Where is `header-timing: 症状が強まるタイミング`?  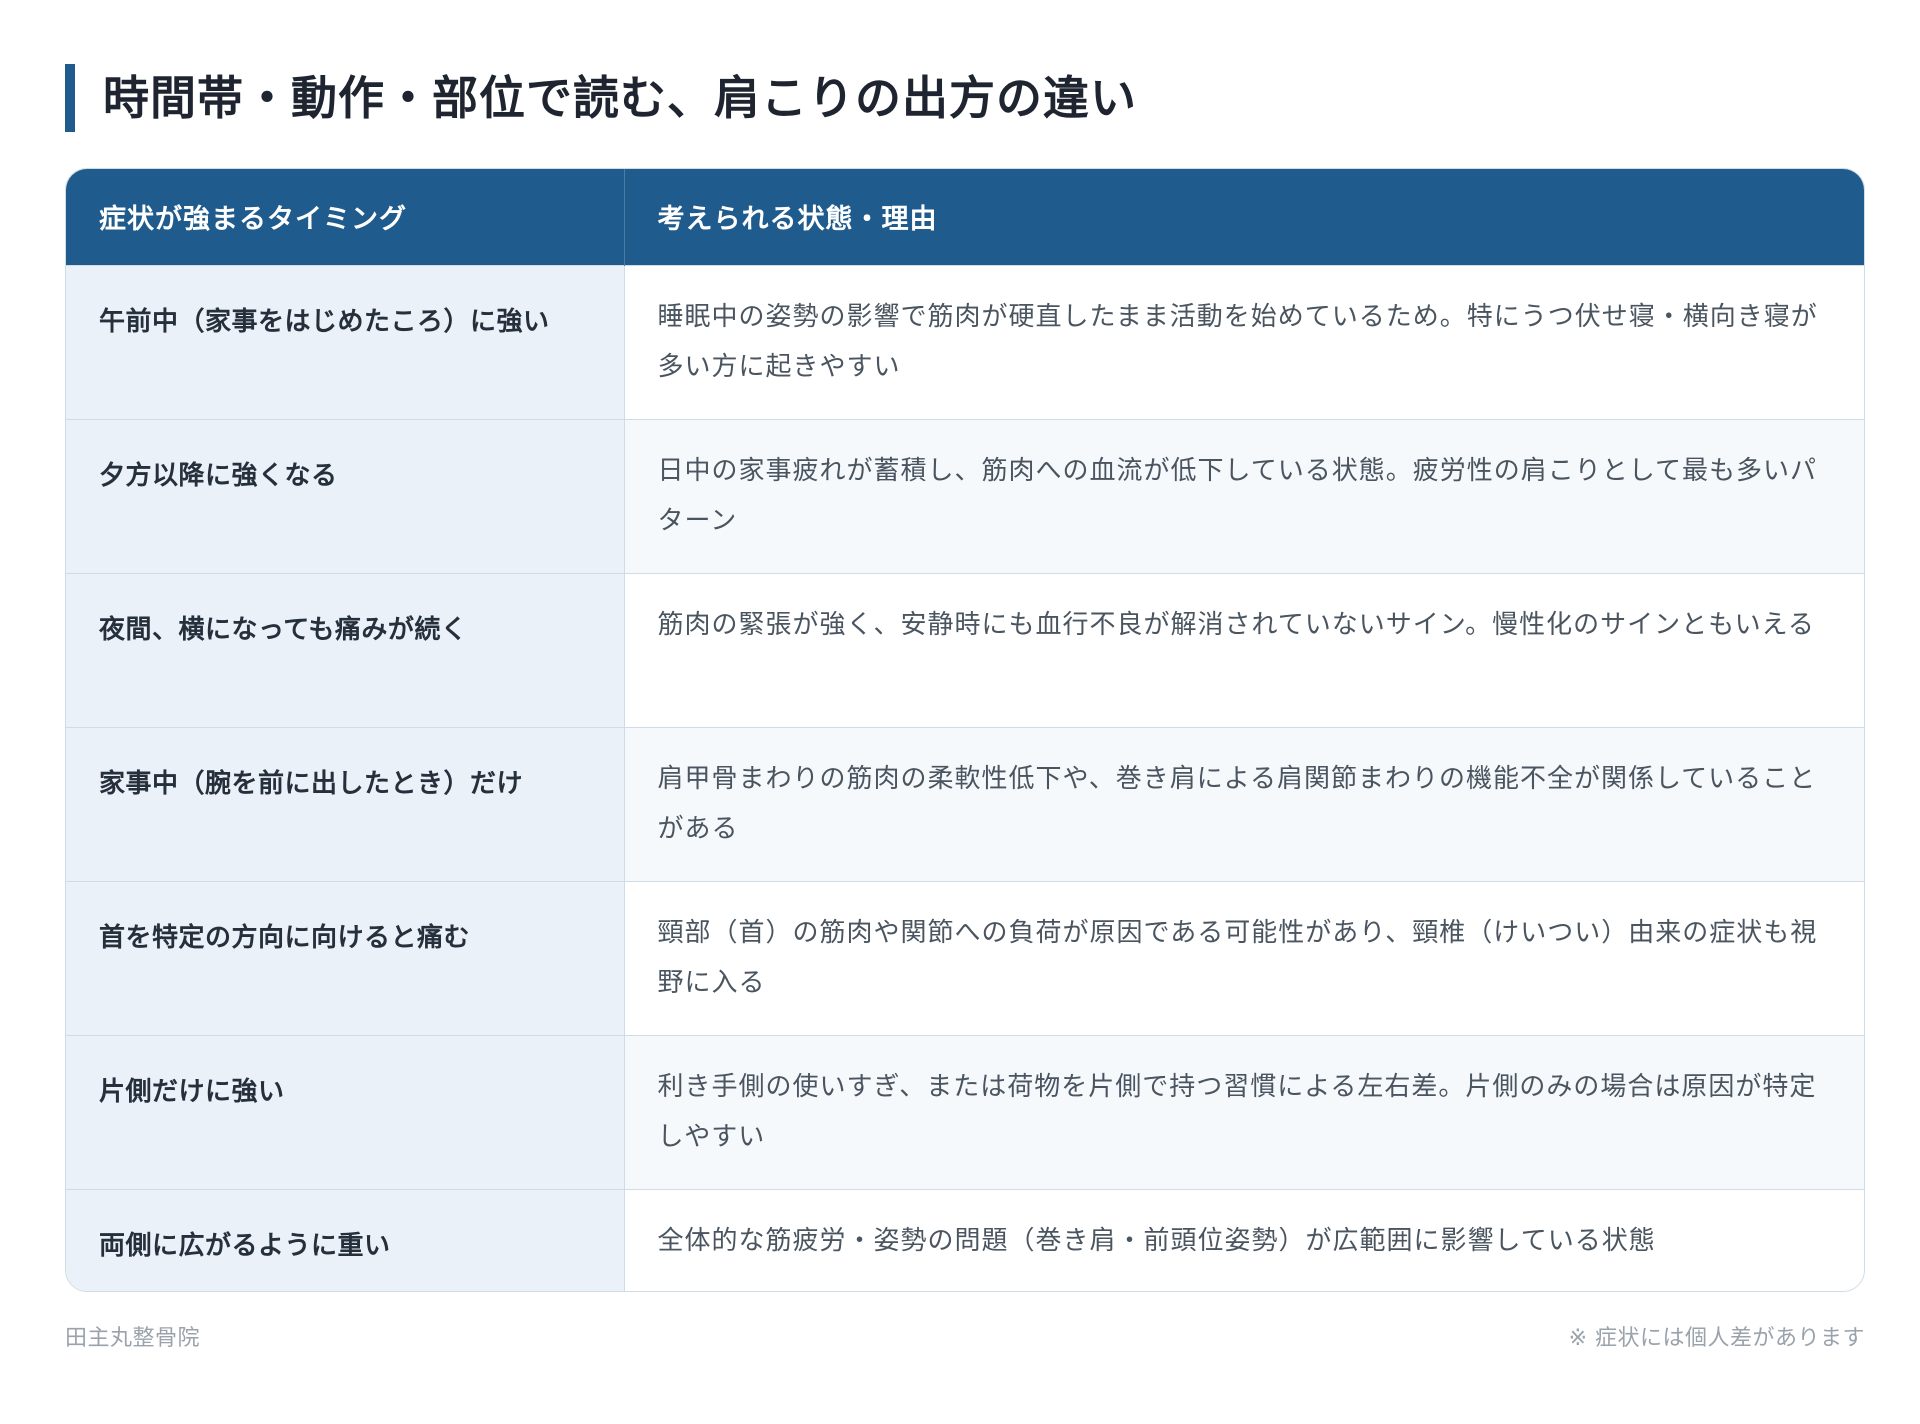
header-timing: 症状が強まるタイミング is located at coordinates (345, 217).